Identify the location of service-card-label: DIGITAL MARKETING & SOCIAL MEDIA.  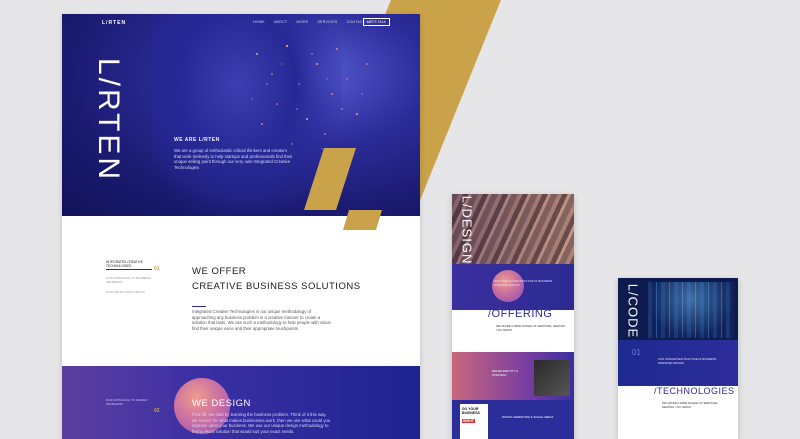
(528, 417).